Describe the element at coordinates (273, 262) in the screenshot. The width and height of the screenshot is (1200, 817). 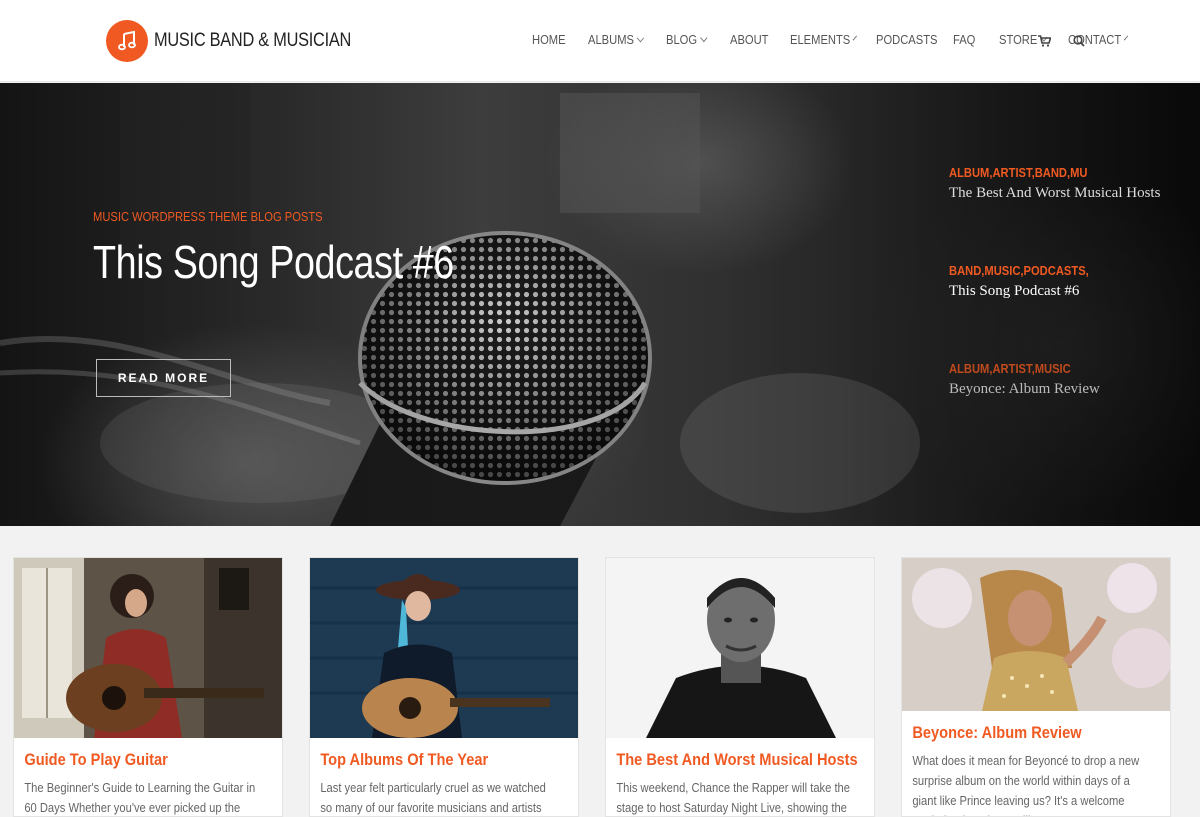
I see `hero-title: This Song Podcast #6` at that location.